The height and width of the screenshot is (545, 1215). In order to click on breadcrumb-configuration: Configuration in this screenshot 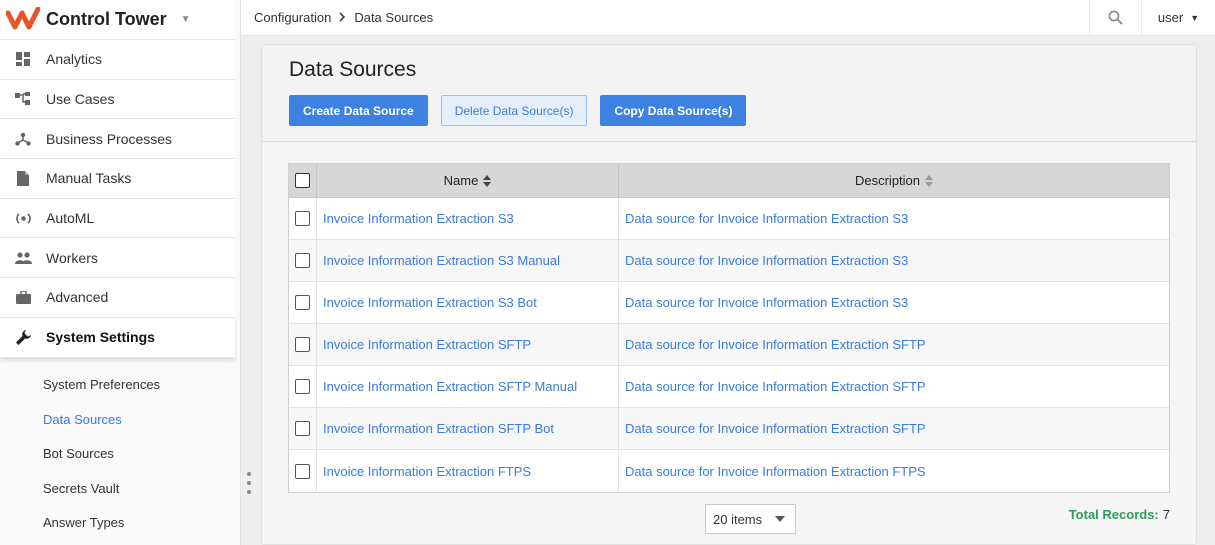, I will do `click(292, 17)`.